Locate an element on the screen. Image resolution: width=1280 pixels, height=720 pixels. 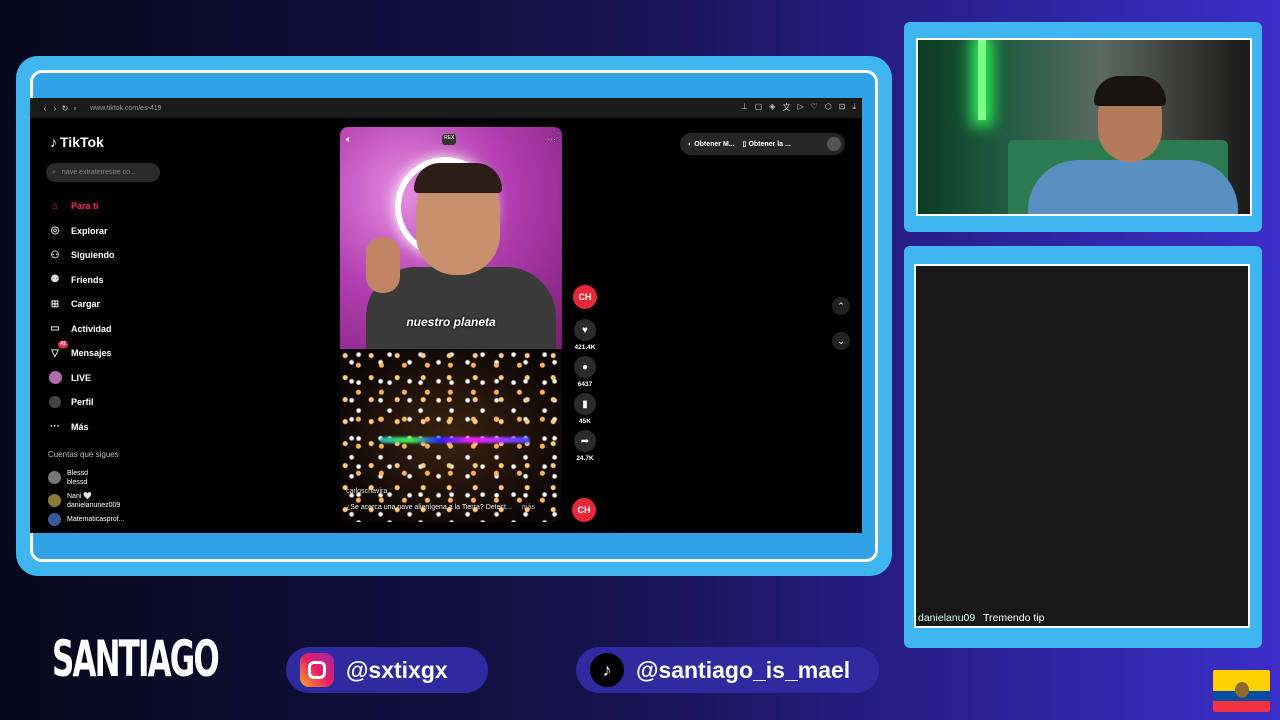
chevron-down-icon: ⌄ is located at coordinates (841, 341).